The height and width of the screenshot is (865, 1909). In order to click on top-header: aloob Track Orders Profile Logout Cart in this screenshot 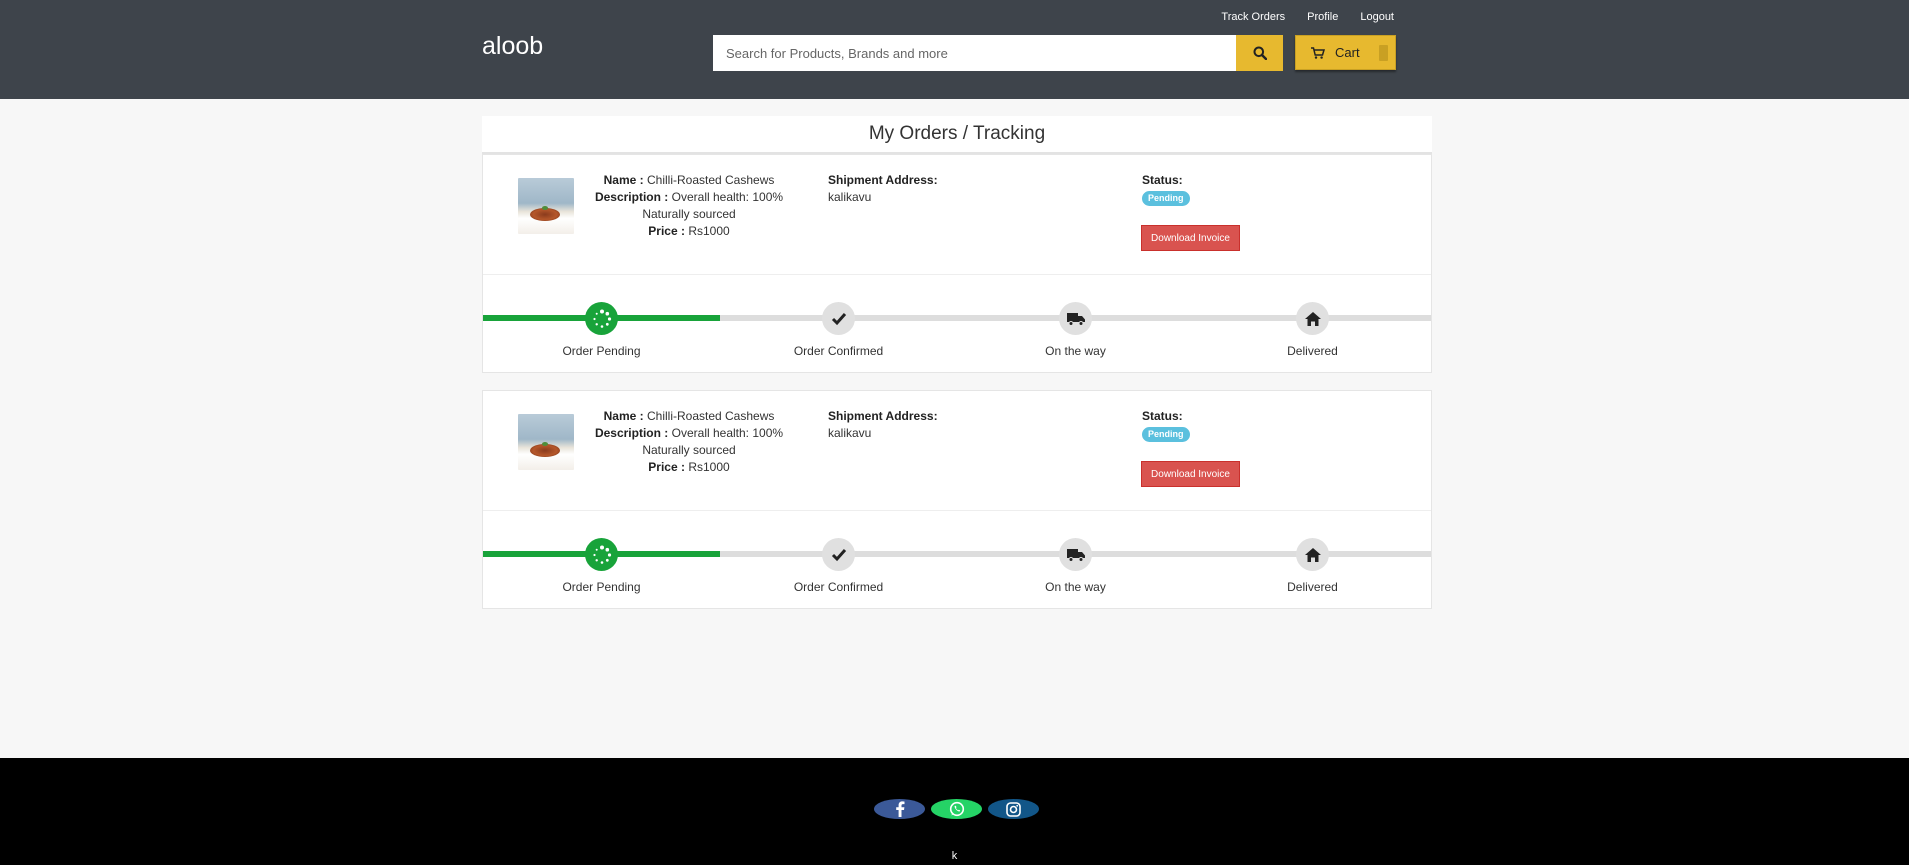, I will do `click(954, 49)`.